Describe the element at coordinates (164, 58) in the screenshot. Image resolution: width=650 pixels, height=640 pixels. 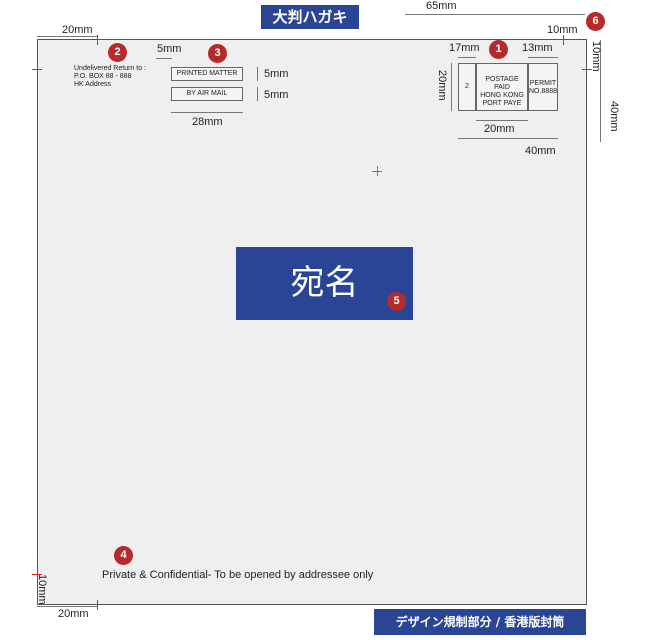
I see `dim-5mm-gap-line` at that location.